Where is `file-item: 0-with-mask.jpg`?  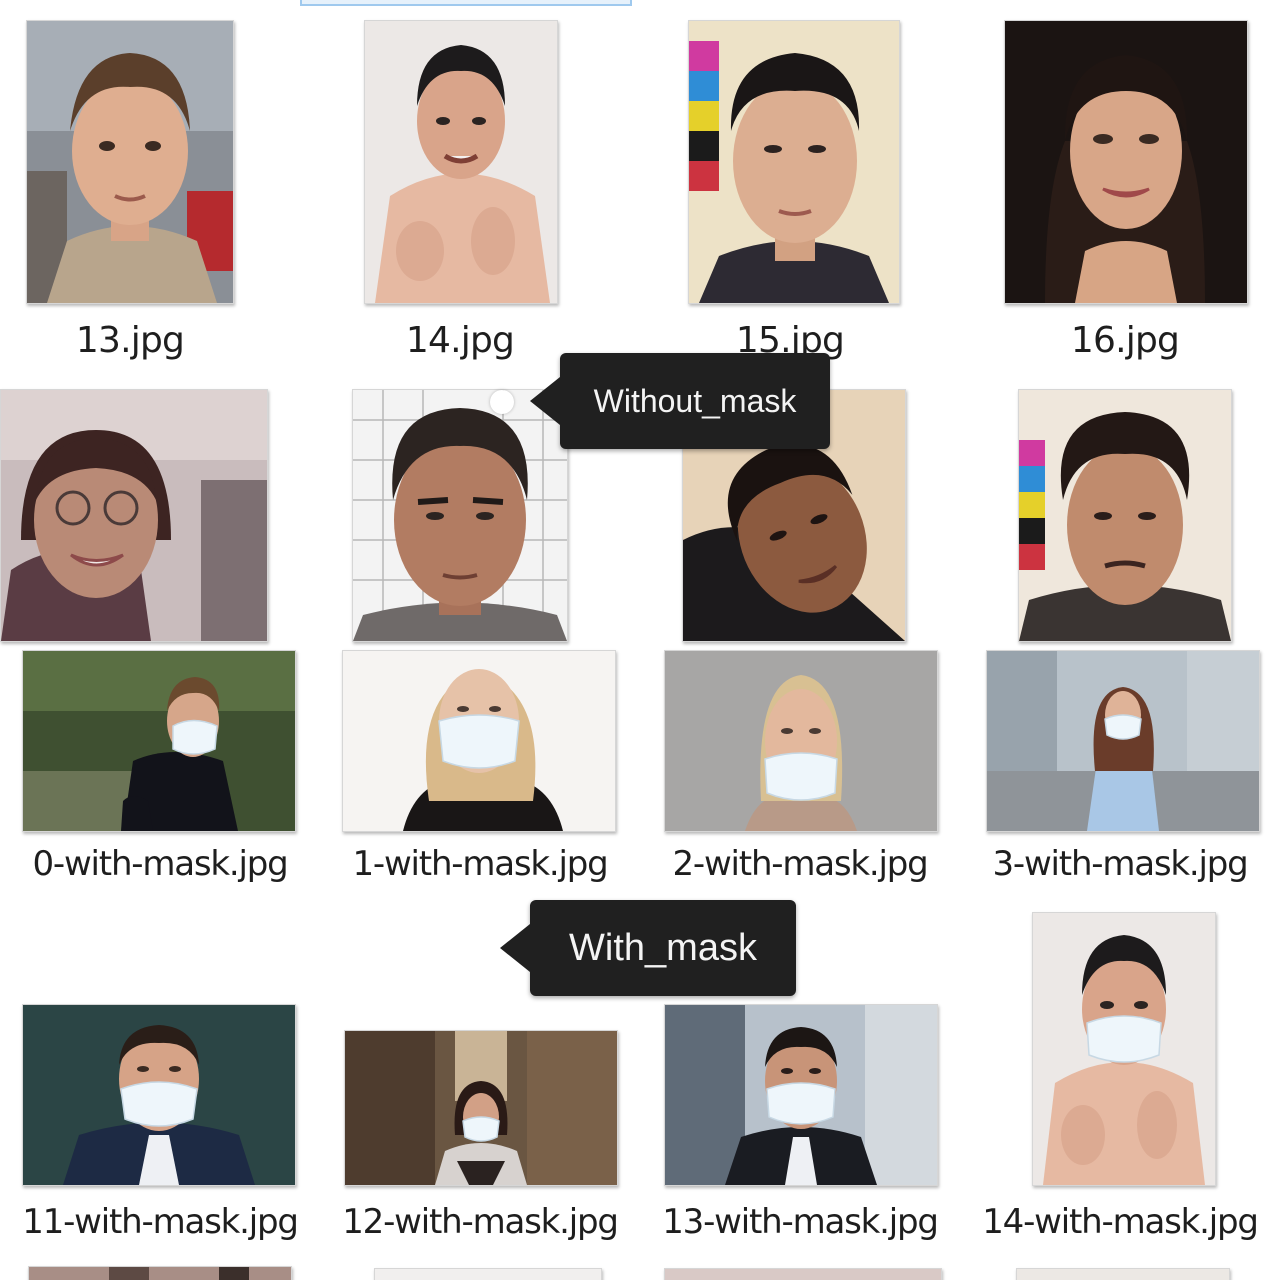 file-item: 0-with-mask.jpg is located at coordinates (160, 765).